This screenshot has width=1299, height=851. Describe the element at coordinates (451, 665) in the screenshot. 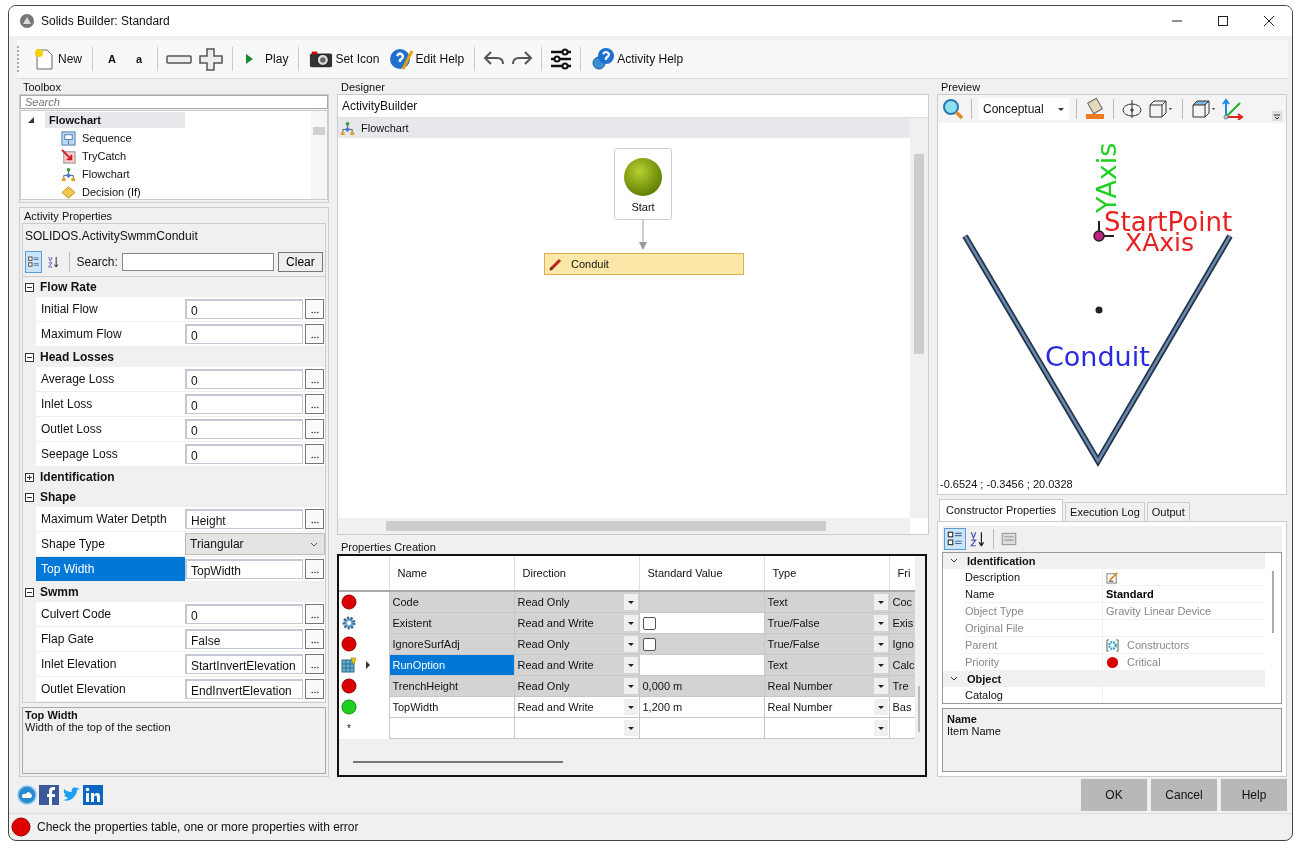

I see `table-cell: RunOption` at that location.